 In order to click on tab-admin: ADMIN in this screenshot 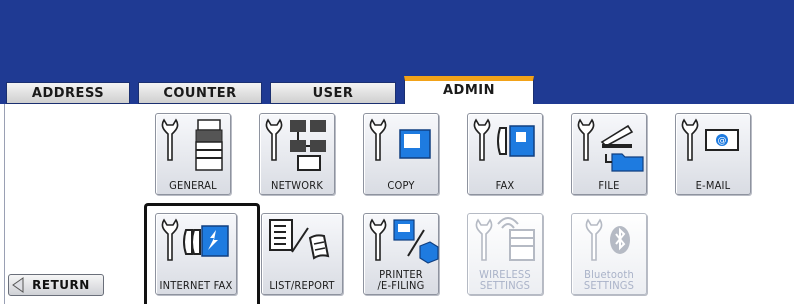, I will do `click(469, 90)`.